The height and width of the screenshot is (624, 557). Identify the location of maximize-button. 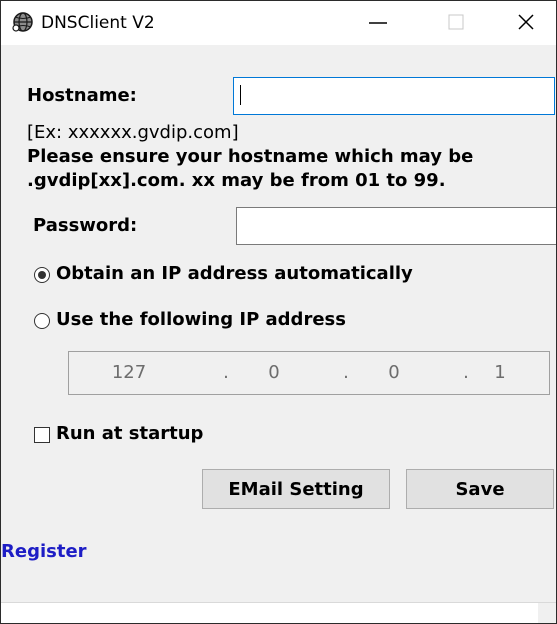
(456, 24).